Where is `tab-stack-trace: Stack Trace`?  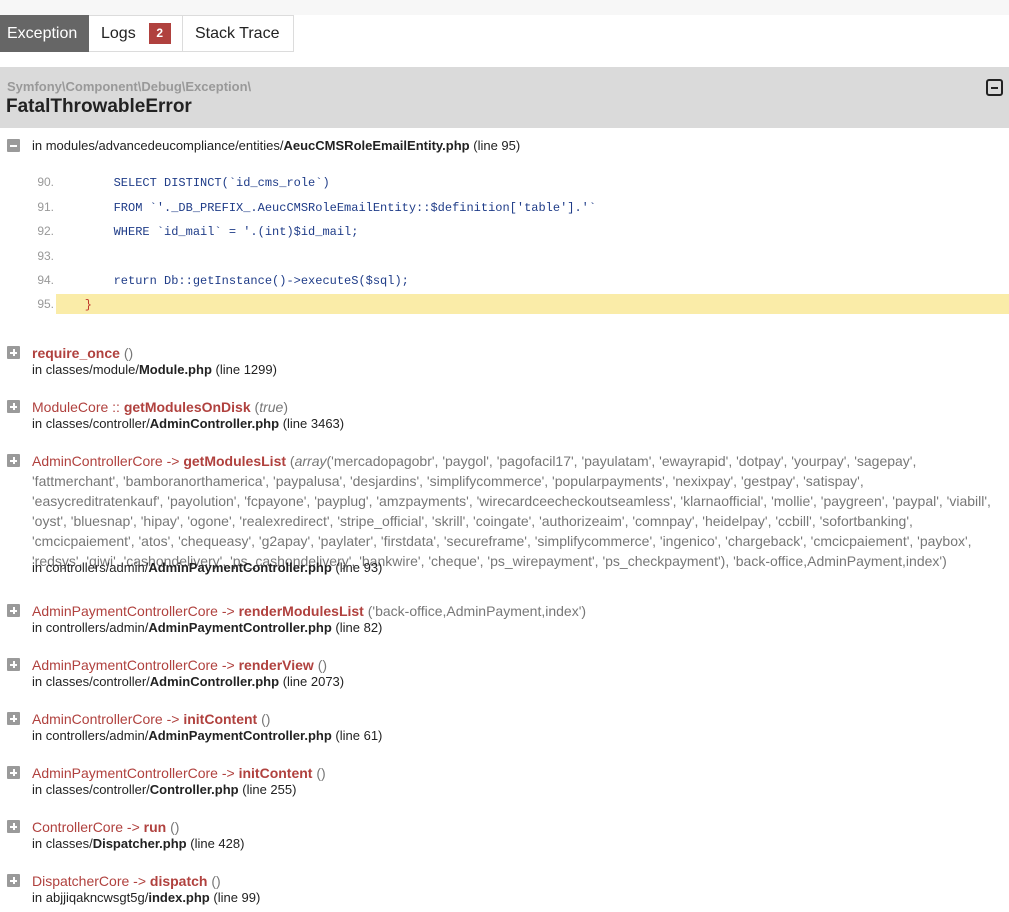
tab-stack-trace: Stack Trace is located at coordinates (238, 33).